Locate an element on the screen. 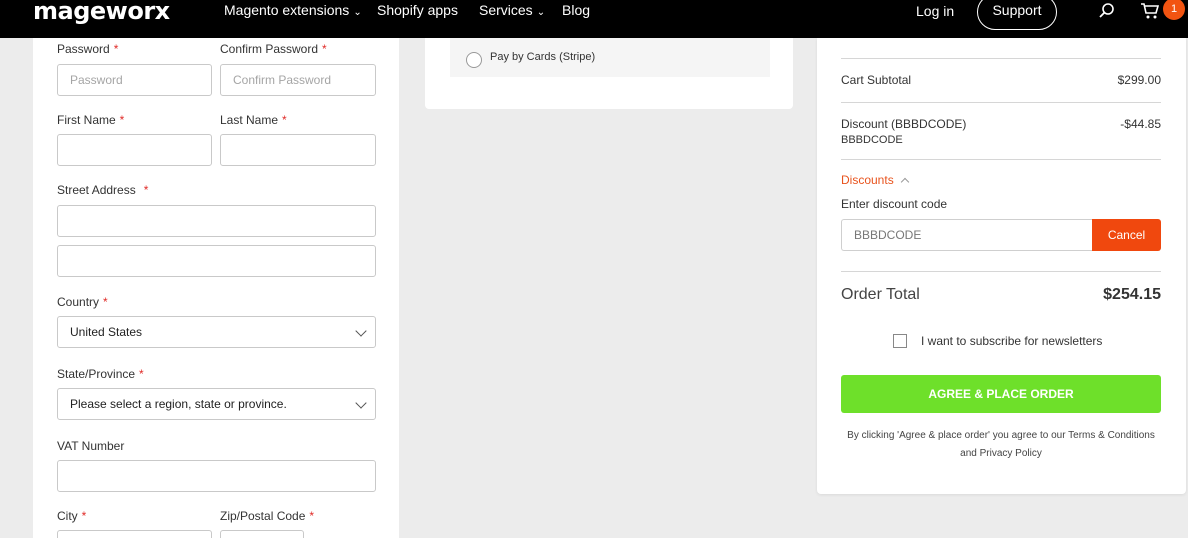  terms-line-2: and Privacy Policy is located at coordinates (1001, 454).